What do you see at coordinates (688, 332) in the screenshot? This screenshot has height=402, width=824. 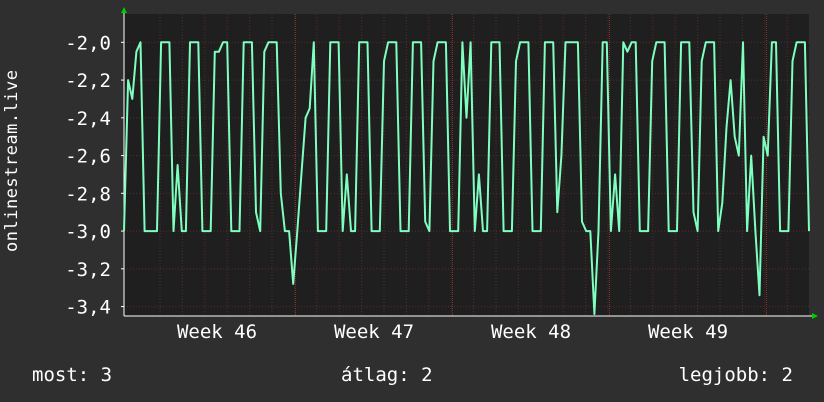 I see `x-tick-label: Week 49` at bounding box center [688, 332].